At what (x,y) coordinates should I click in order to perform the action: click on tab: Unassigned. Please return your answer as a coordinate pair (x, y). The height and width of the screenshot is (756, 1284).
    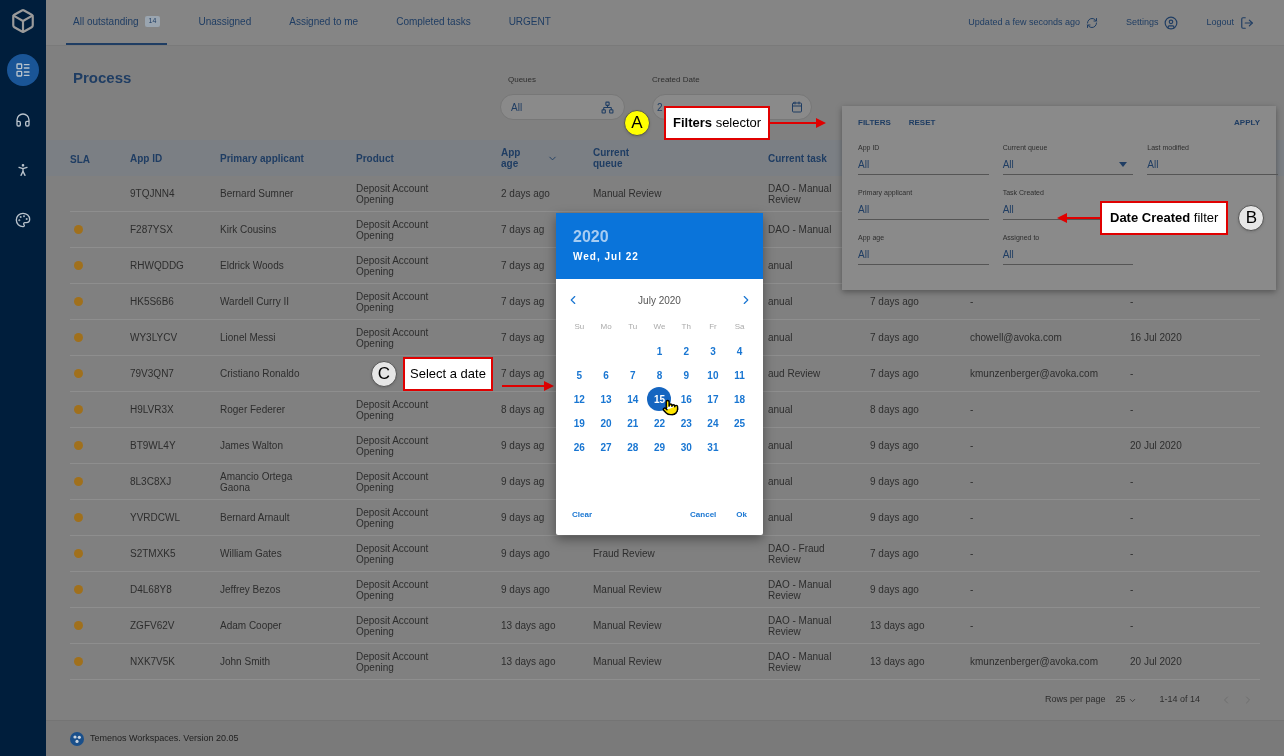
    Looking at the image, I should click on (225, 22).